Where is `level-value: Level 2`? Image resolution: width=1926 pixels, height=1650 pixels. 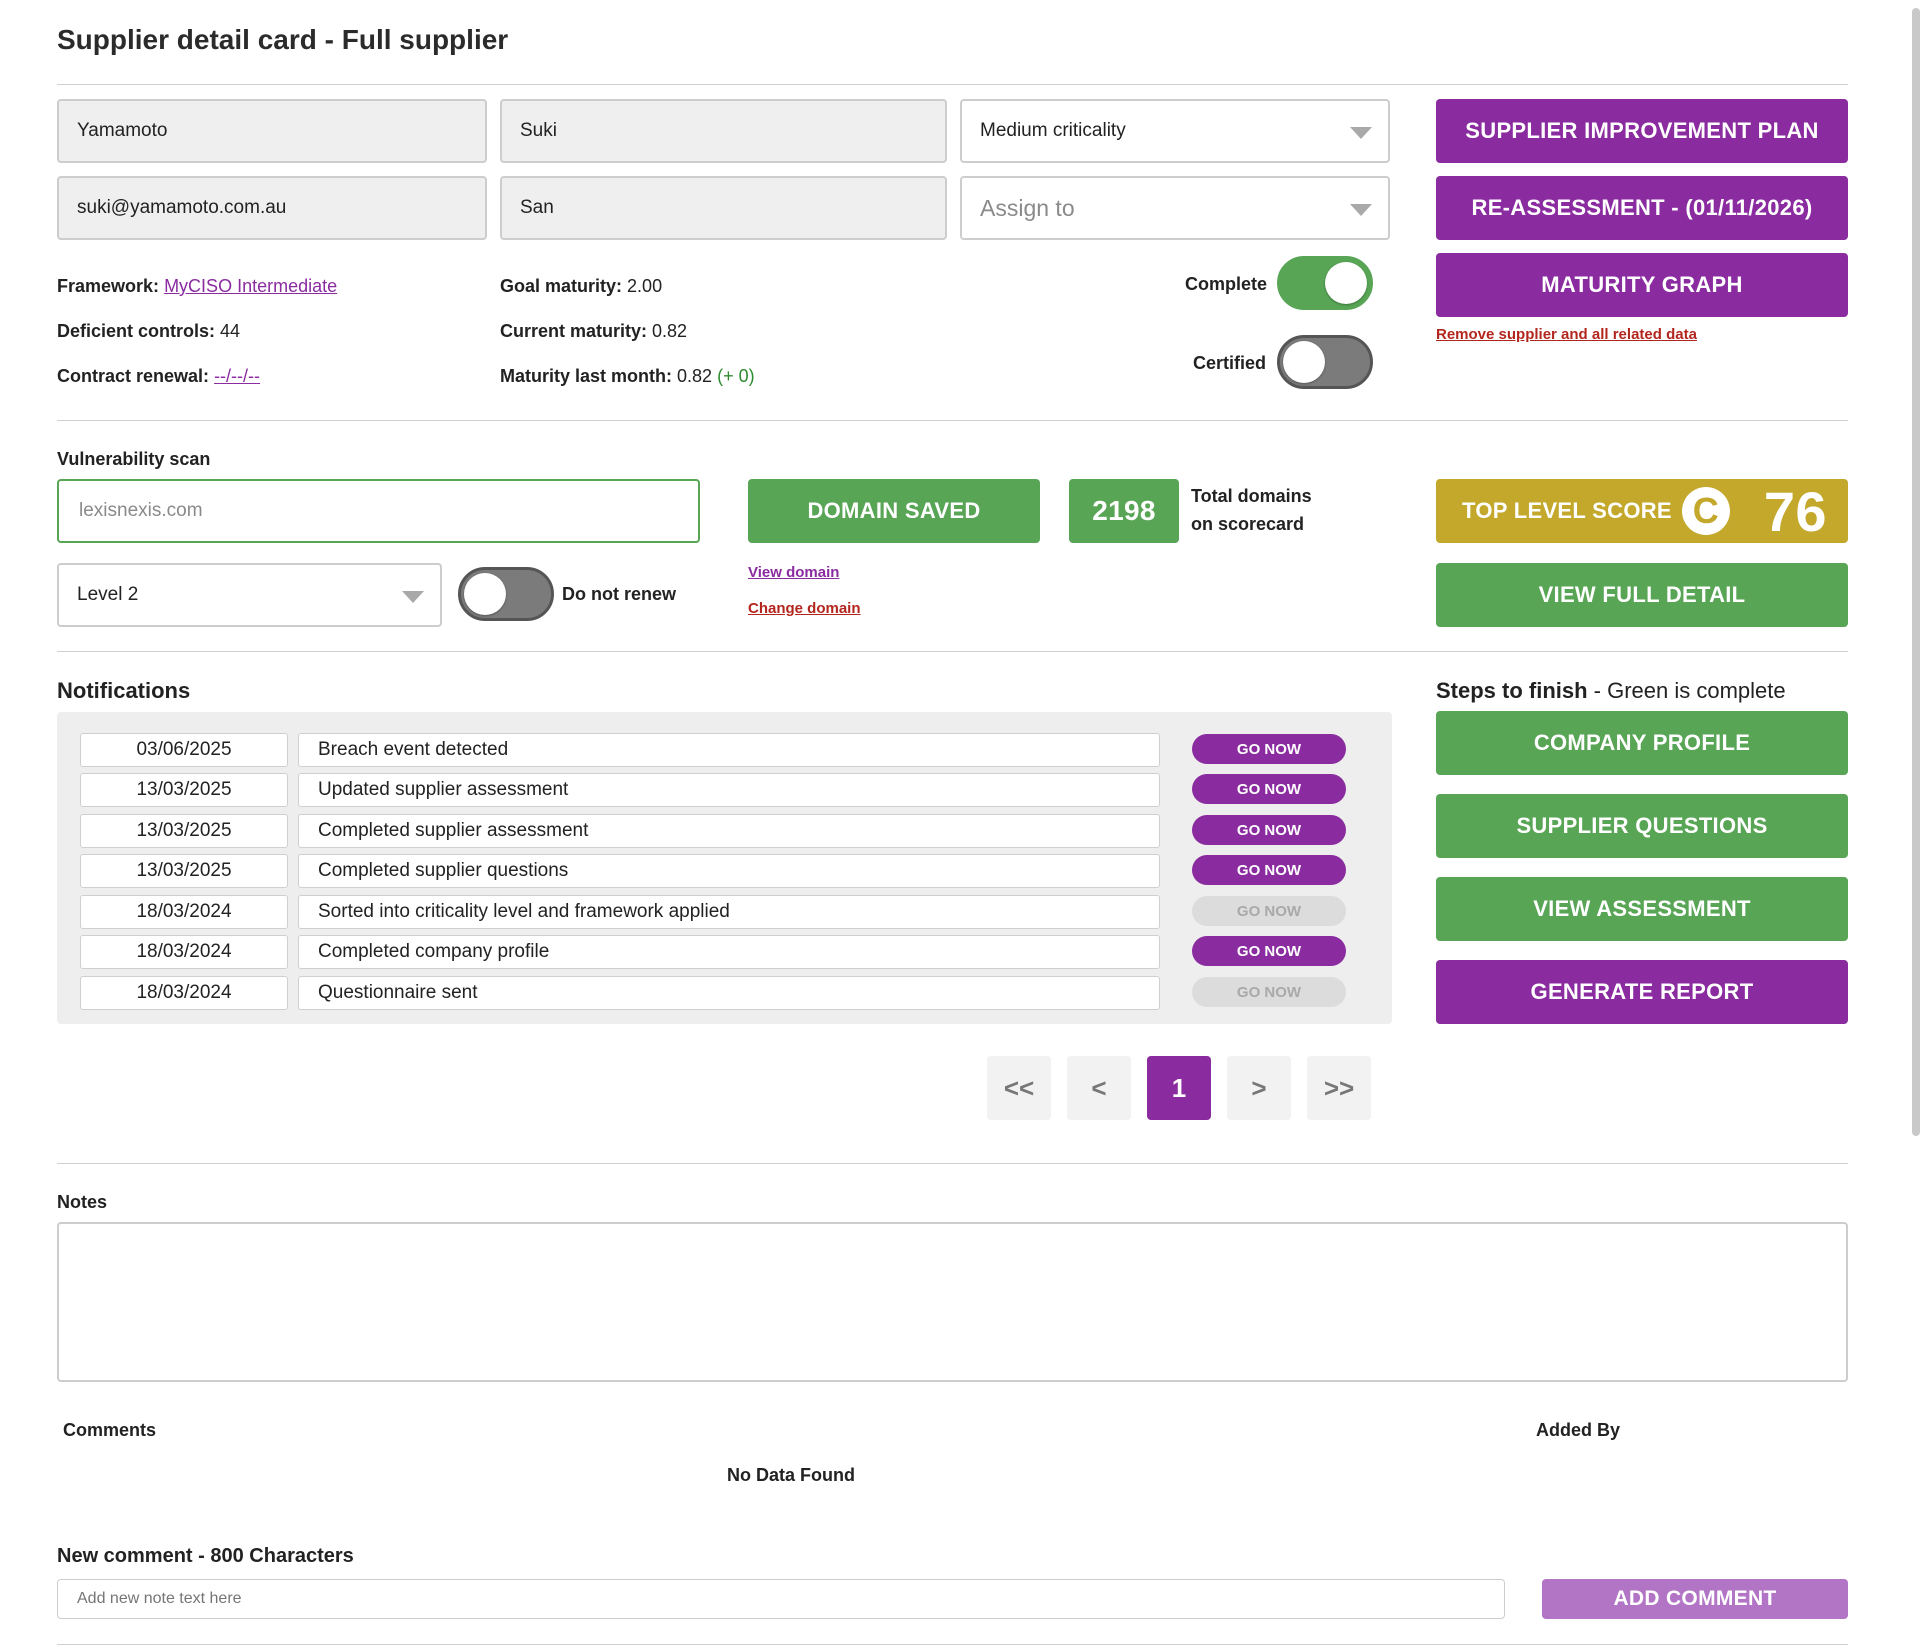 level-value: Level 2 is located at coordinates (108, 594).